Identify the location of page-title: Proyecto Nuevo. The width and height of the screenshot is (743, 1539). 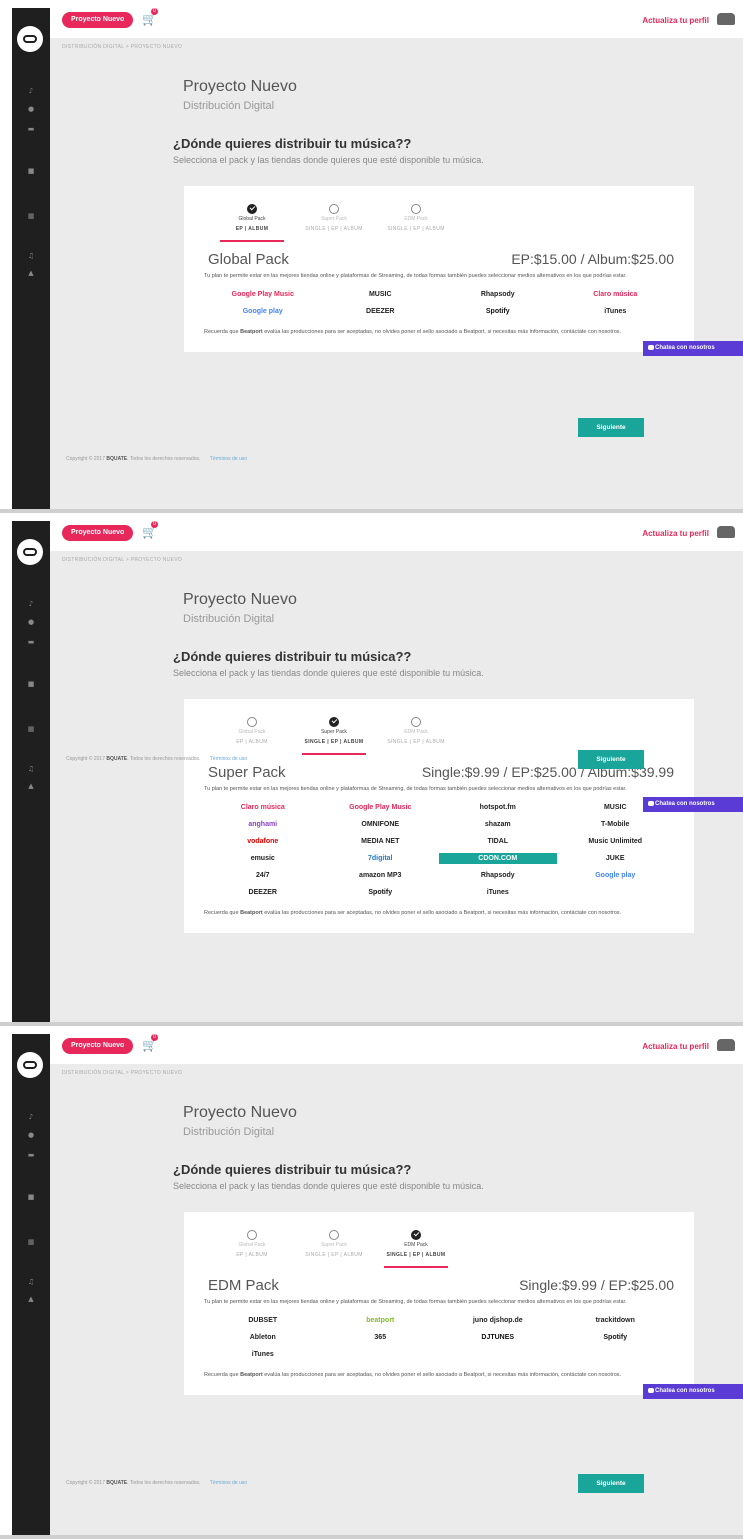
(240, 599).